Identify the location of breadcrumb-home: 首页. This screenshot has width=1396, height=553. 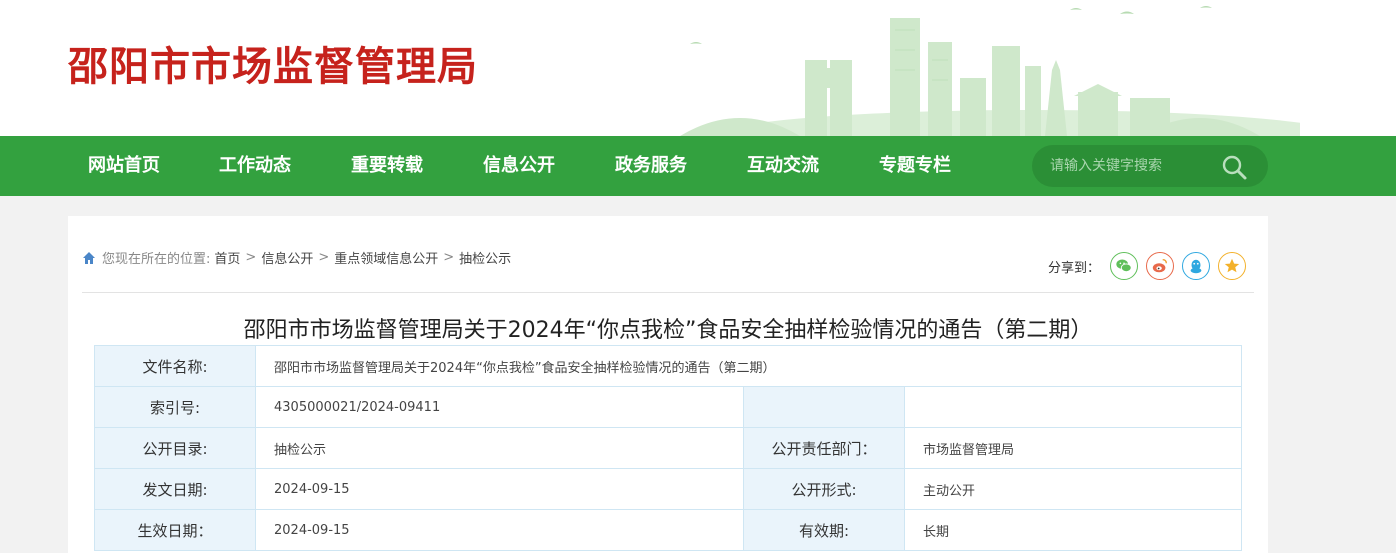
(227, 257).